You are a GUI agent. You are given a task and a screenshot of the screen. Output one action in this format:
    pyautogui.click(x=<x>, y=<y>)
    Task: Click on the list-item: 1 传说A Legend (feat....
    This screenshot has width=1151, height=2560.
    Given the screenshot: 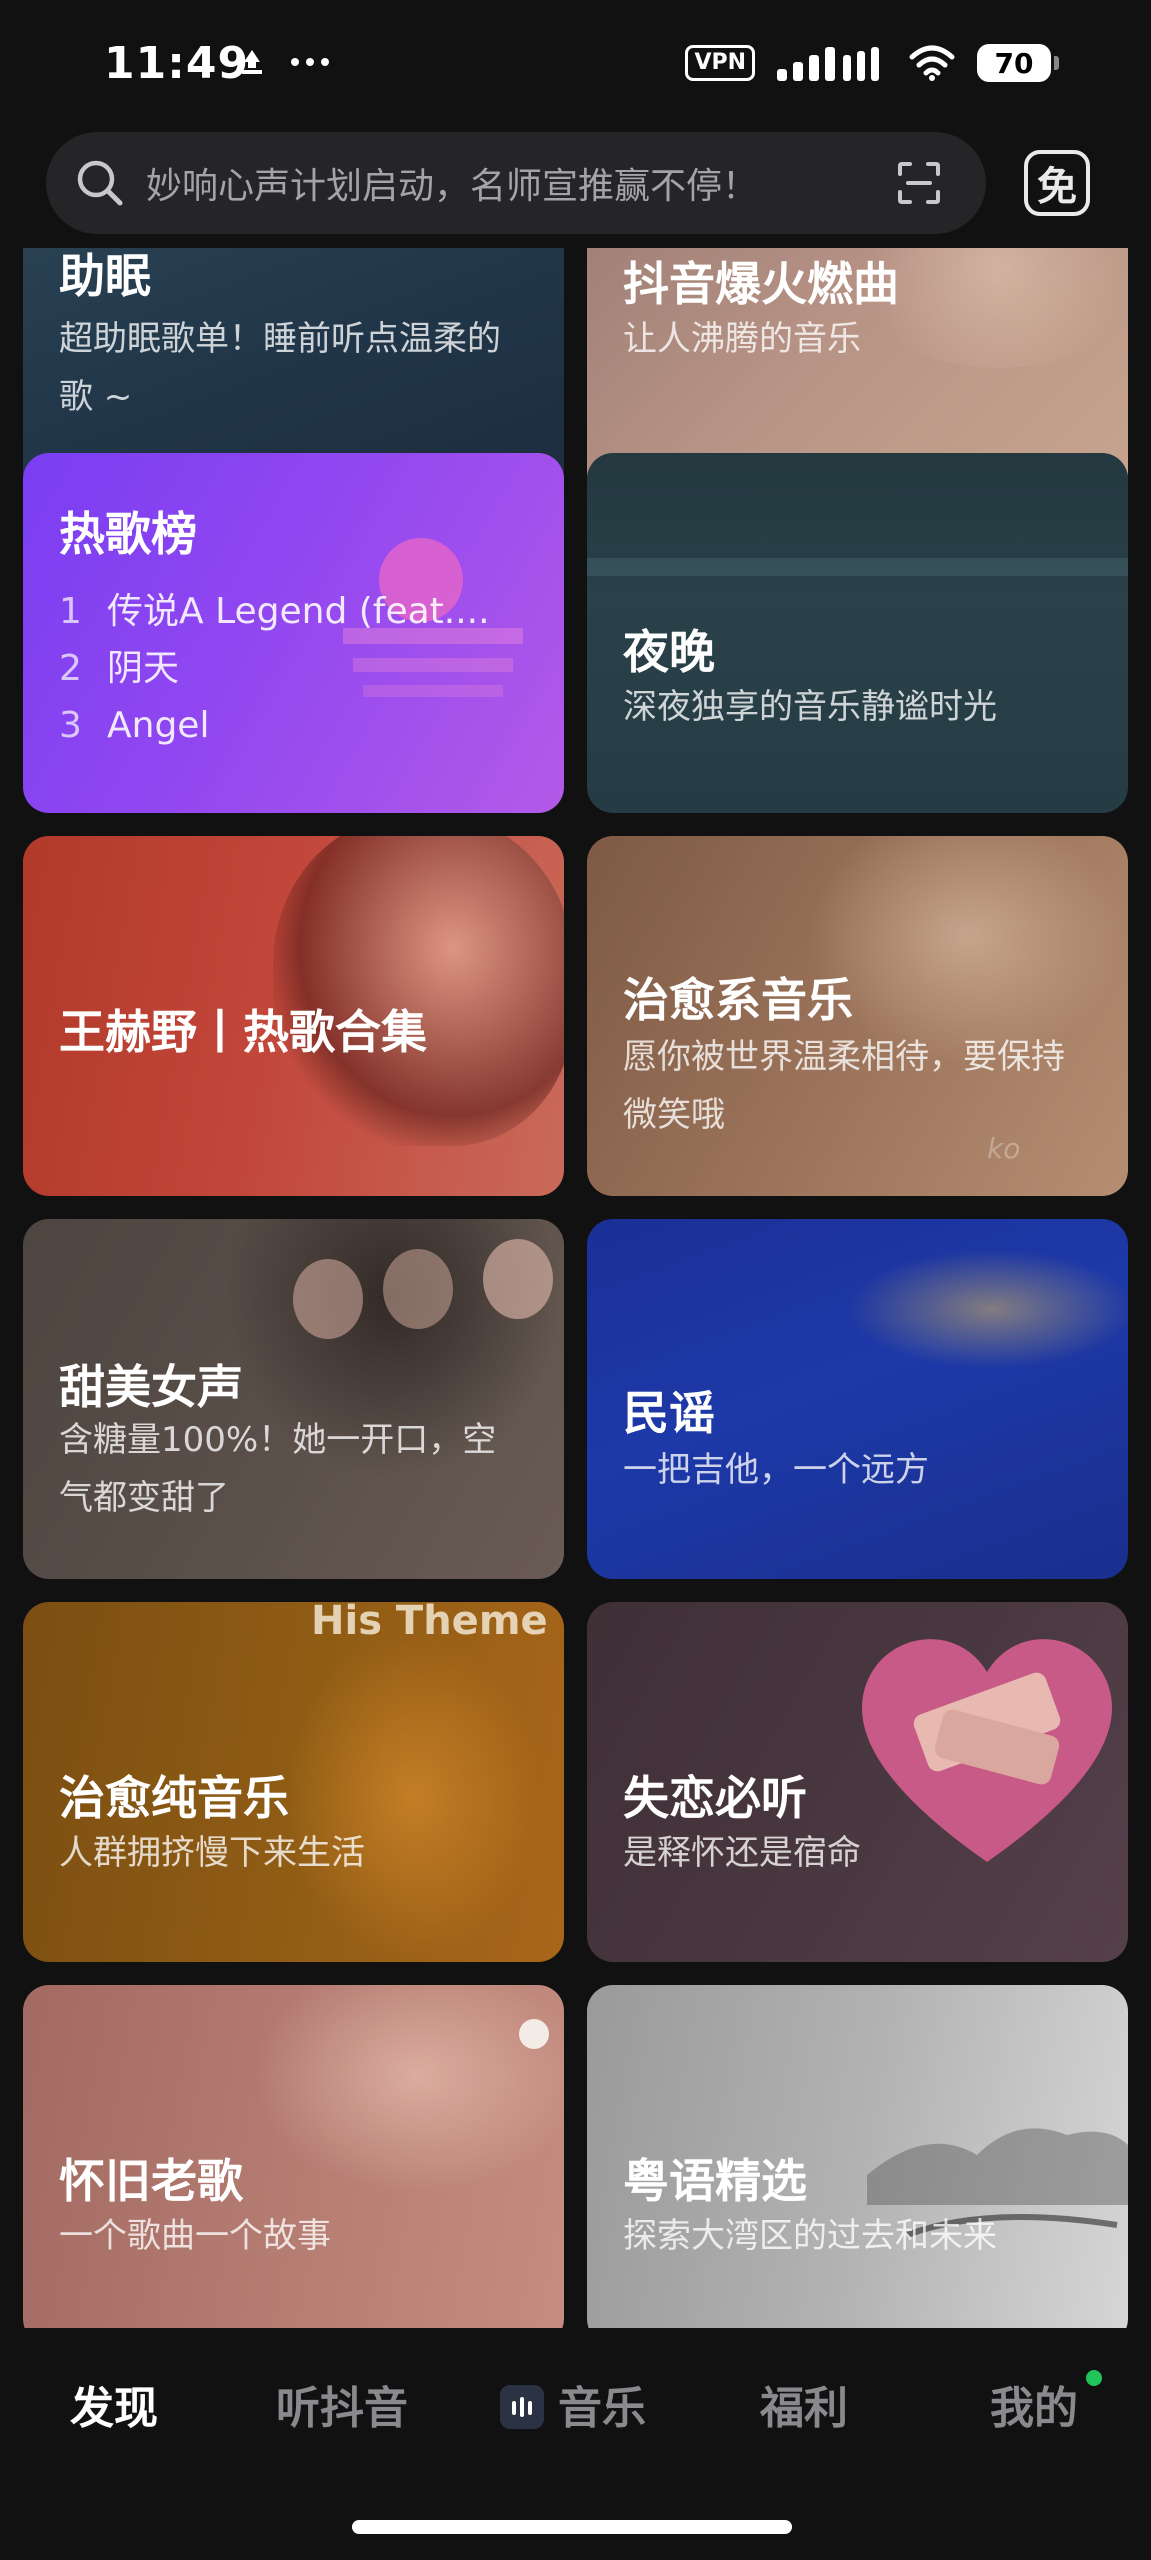 What is the action you would take?
    pyautogui.click(x=294, y=611)
    